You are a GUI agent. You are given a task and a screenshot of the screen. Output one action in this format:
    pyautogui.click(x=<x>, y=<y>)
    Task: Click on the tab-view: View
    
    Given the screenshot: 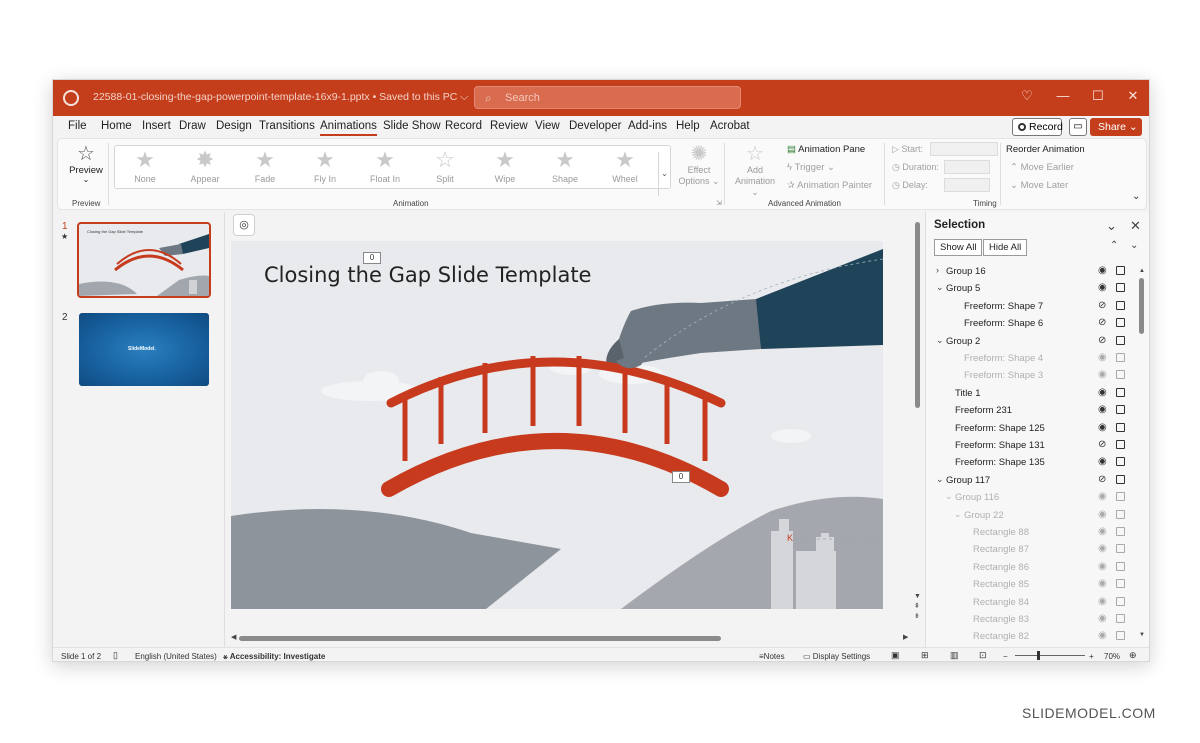 What is the action you would take?
    pyautogui.click(x=547, y=126)
    